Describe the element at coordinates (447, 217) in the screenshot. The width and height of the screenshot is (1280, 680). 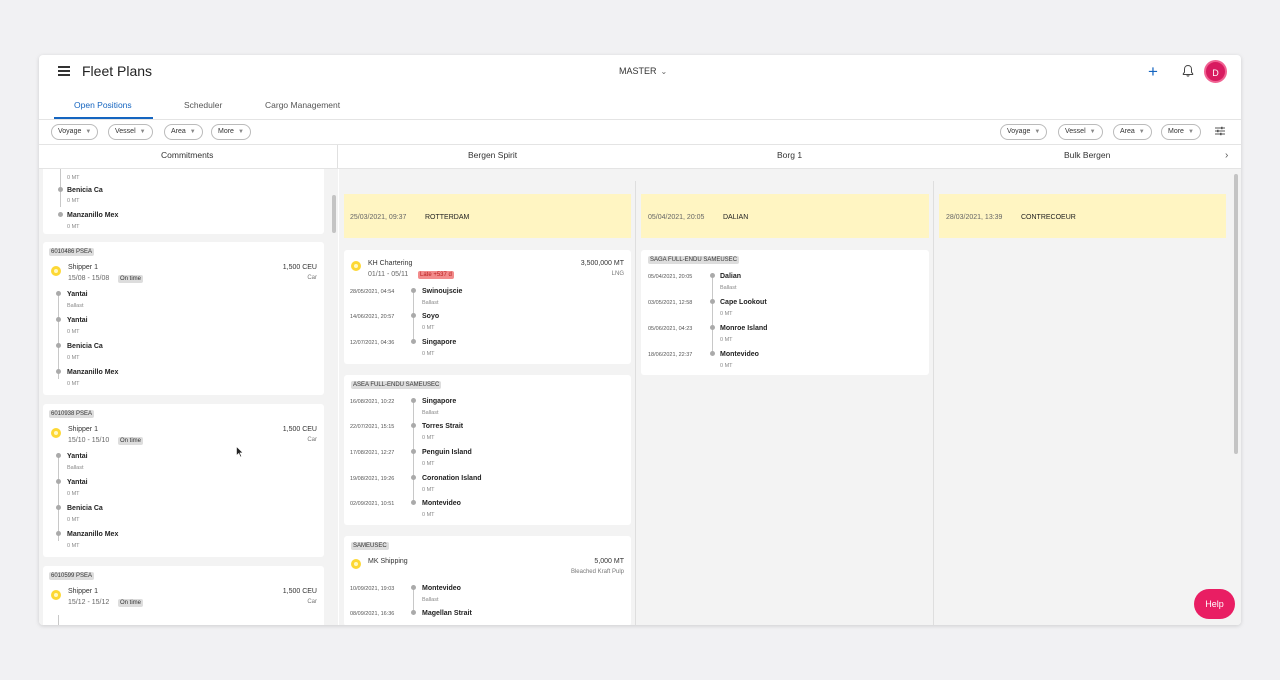
I see `banner-port: ROTTERDAM` at that location.